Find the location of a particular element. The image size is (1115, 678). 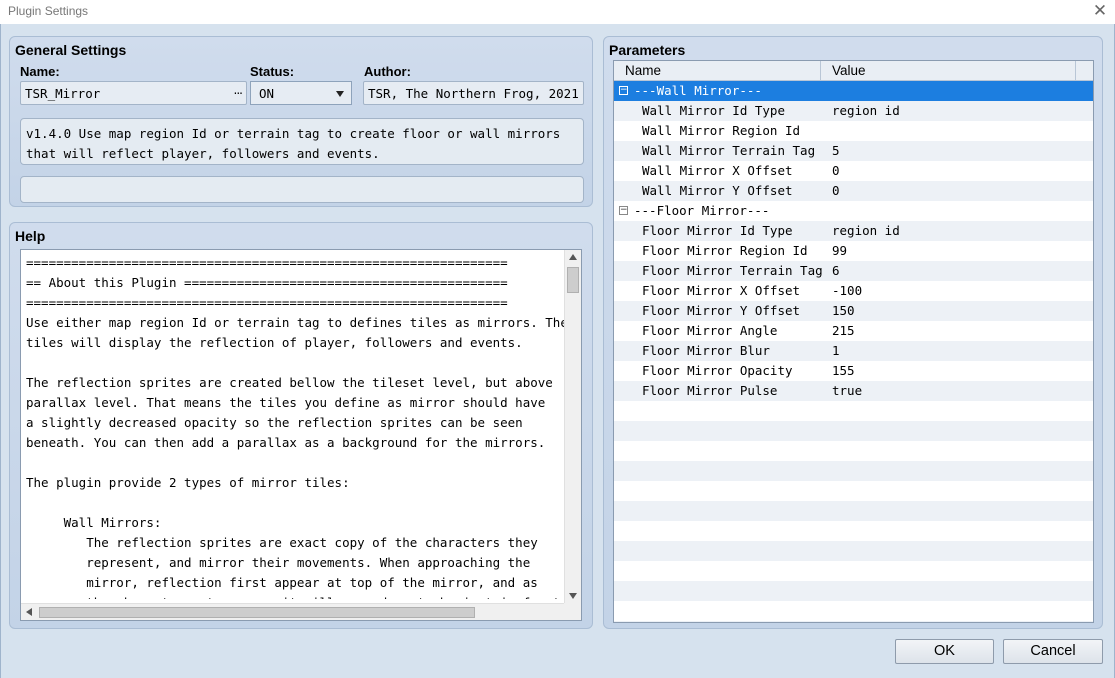

parameter-row: Floor Mirror Angle 215 is located at coordinates (853, 331).